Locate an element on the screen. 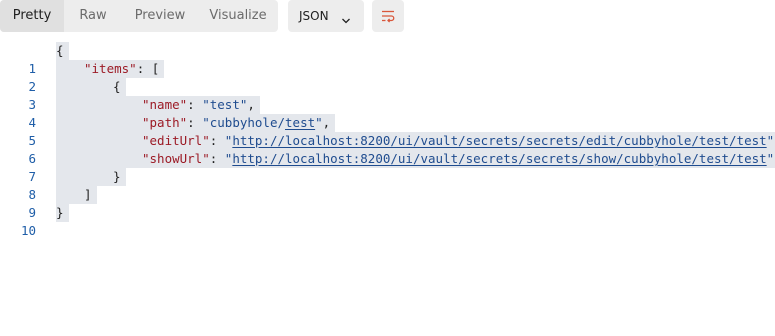 The image size is (775, 336). tab-visualize: Visualize is located at coordinates (238, 16).